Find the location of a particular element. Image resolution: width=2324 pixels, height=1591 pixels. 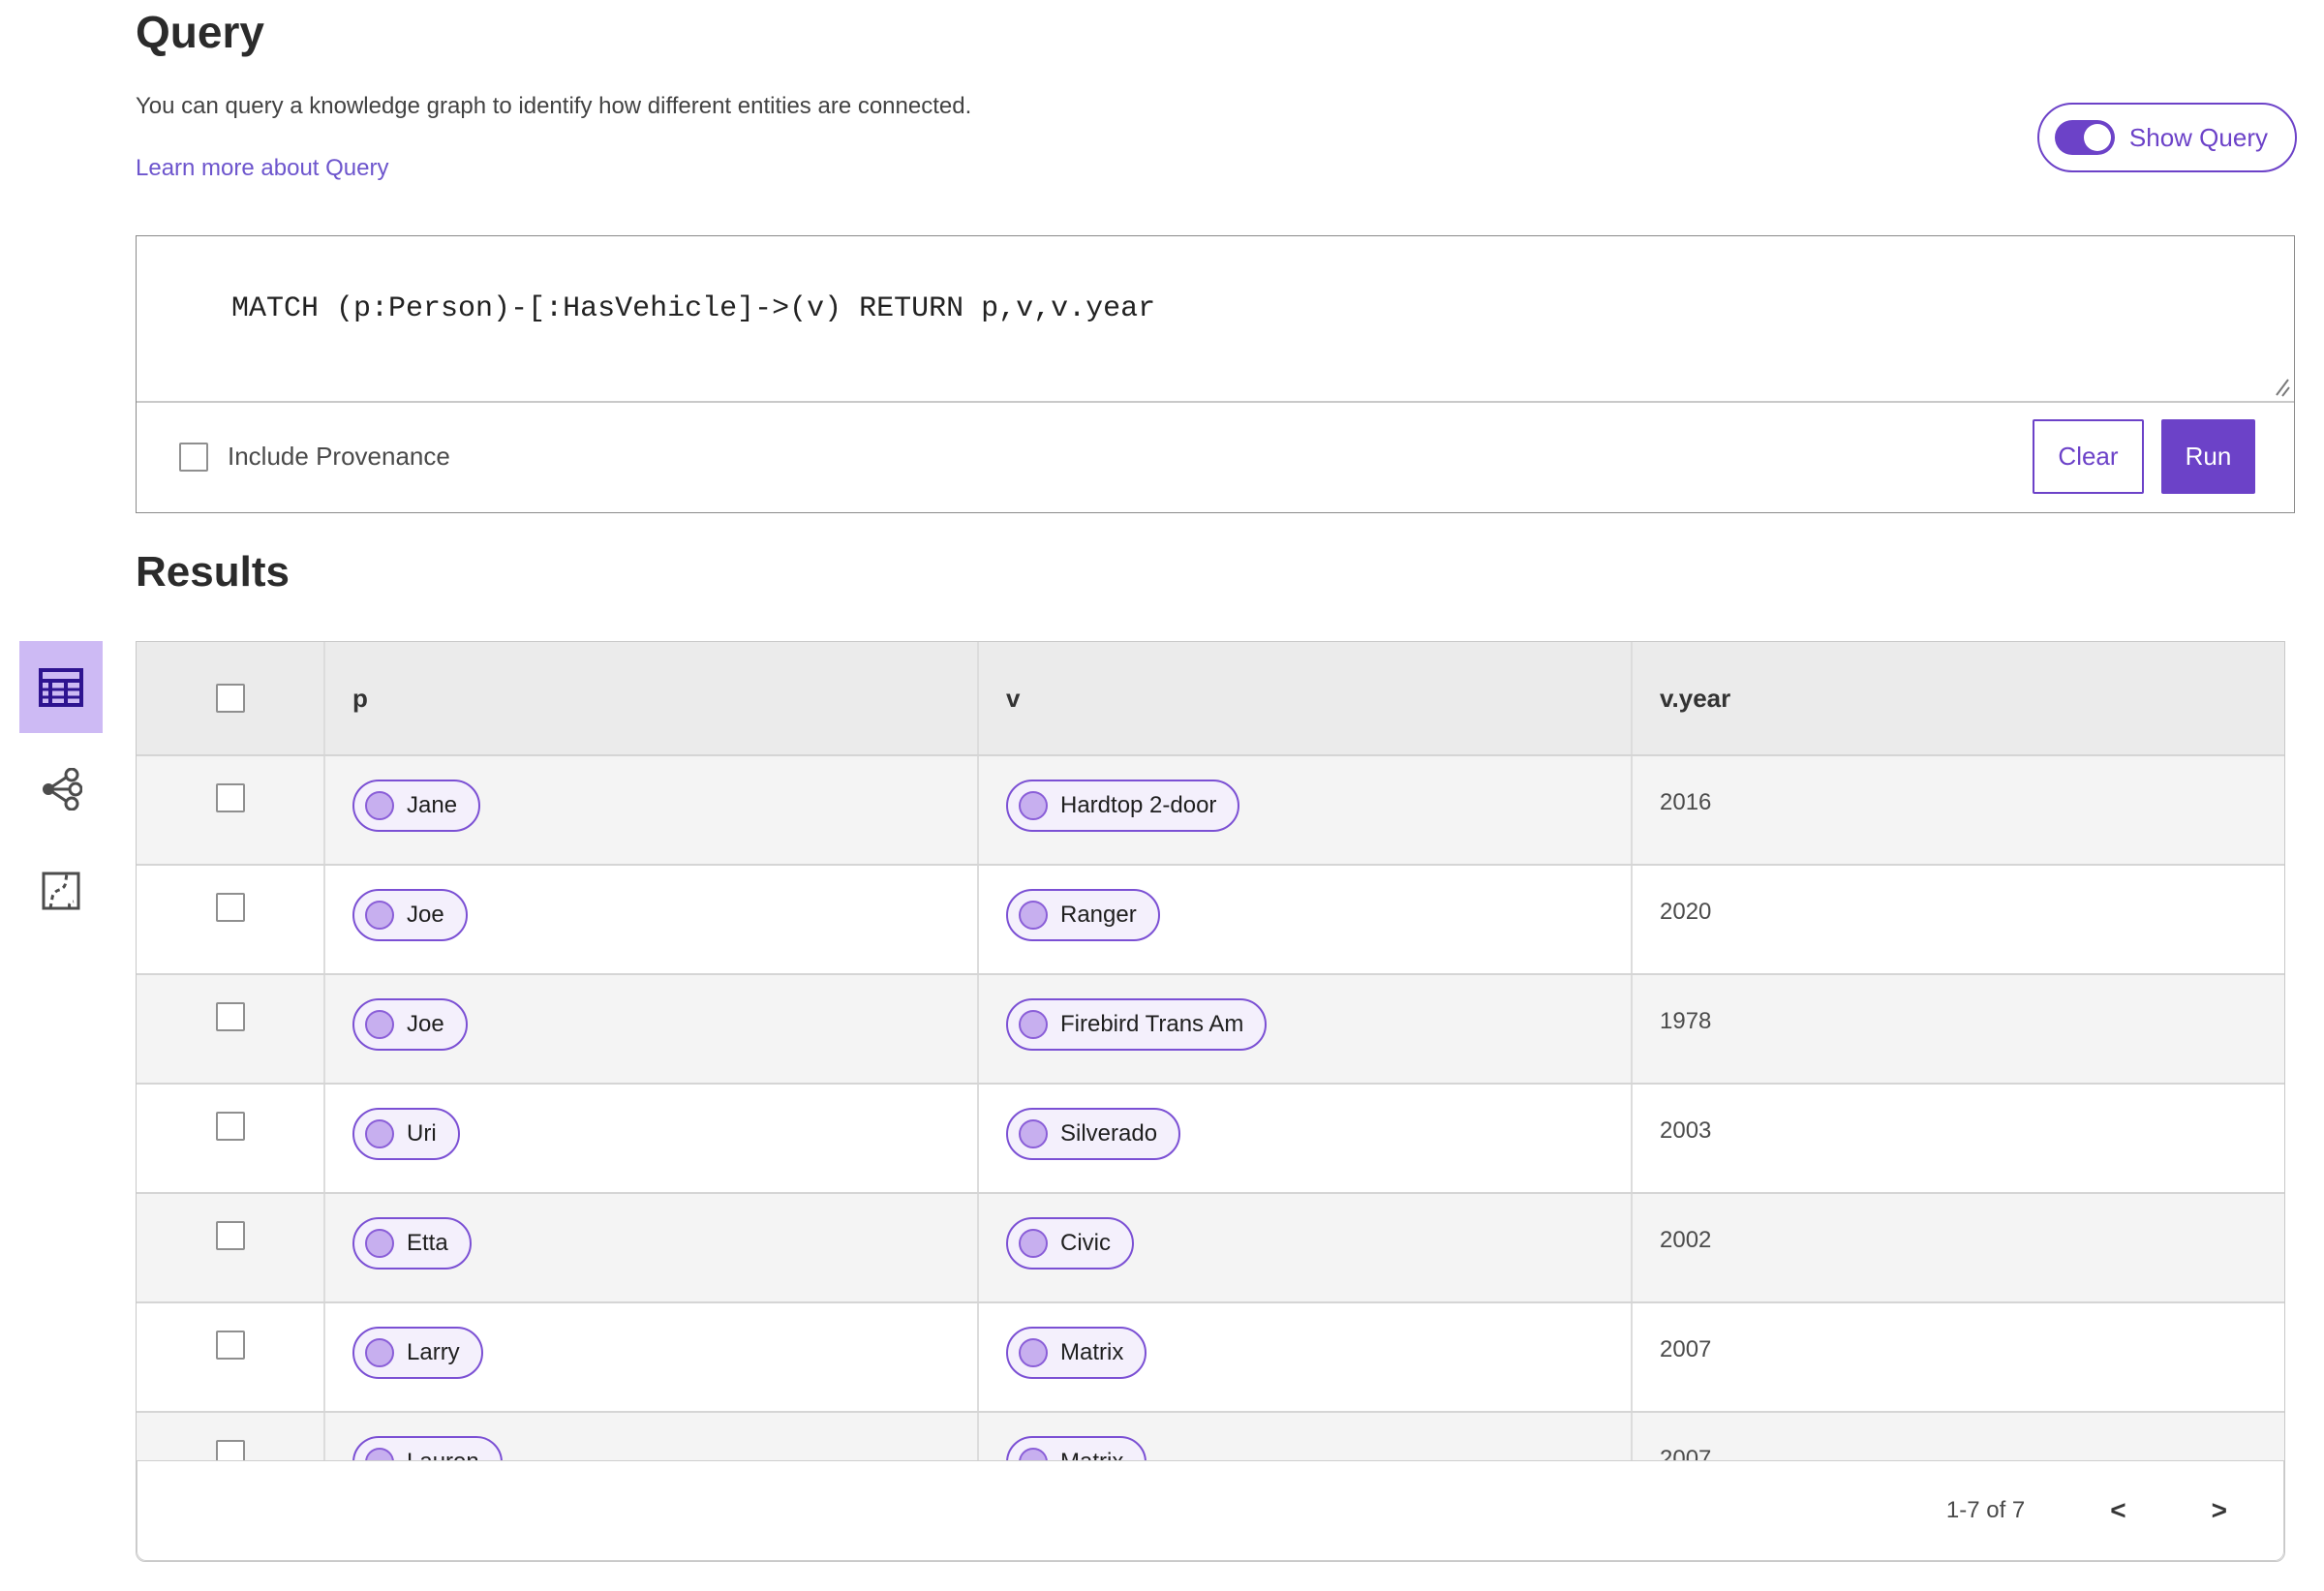

table-row: Joe Firebird Trans Am 1978 is located at coordinates (1211, 1028).